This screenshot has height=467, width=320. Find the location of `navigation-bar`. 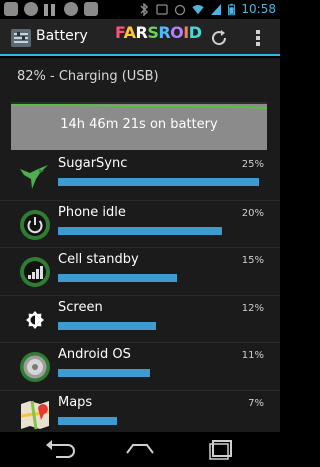

navigation-bar is located at coordinates (140, 449).